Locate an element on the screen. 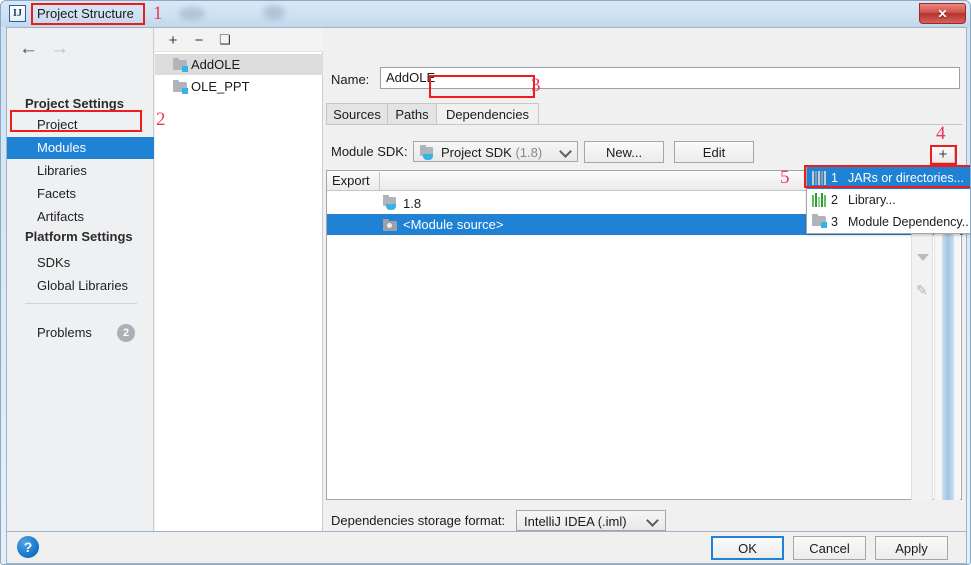 The image size is (971, 565). dependency-name: 1.8 is located at coordinates (412, 203).